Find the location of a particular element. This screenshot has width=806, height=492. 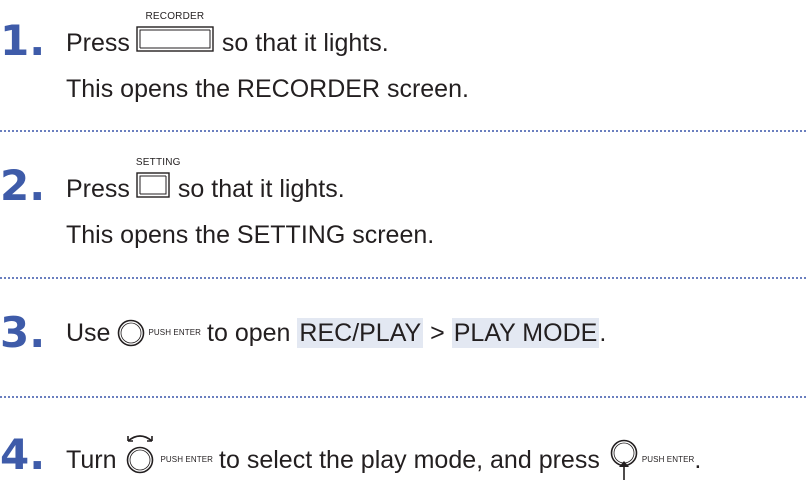

step-result: This opens the RECORDER screen. is located at coordinates (267, 89).